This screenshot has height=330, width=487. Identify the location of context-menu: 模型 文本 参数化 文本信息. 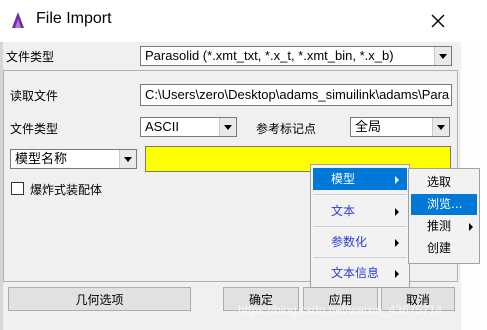
(360, 226).